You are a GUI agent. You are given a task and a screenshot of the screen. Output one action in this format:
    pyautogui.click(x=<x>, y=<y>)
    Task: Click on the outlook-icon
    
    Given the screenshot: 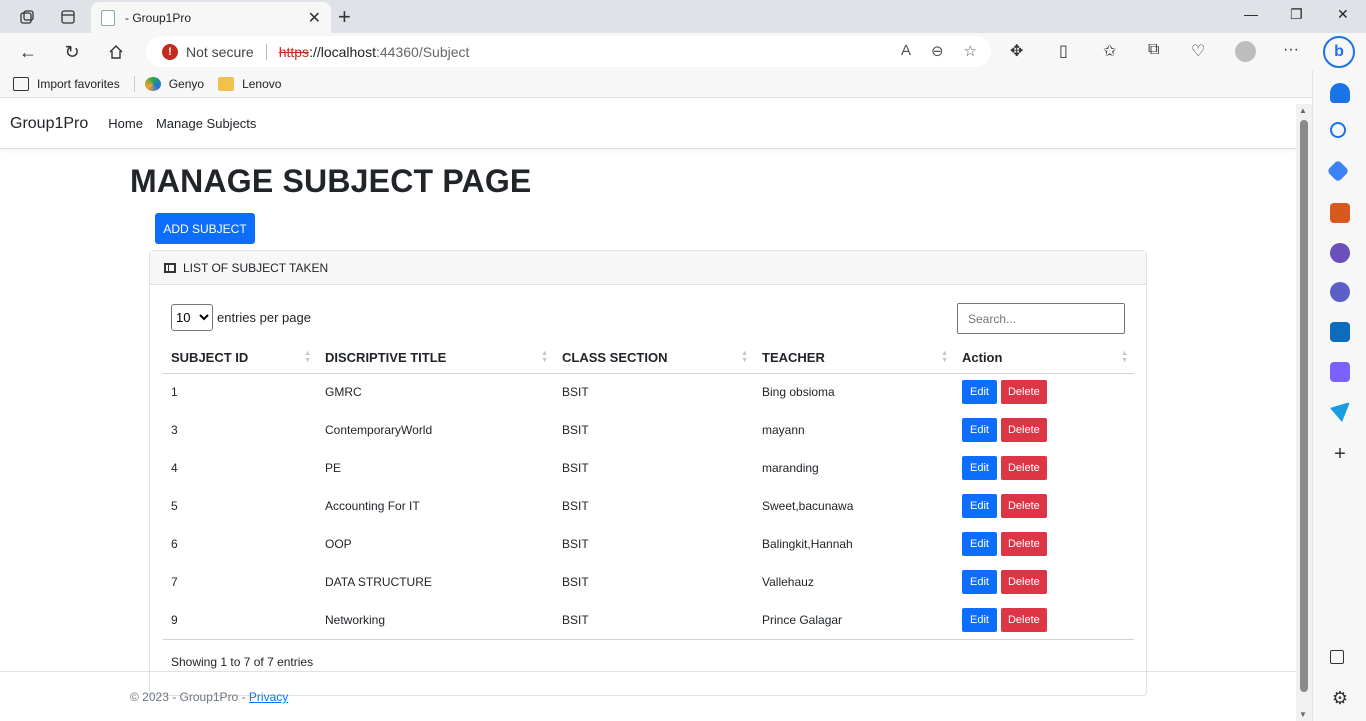 What is the action you would take?
    pyautogui.click(x=1340, y=332)
    